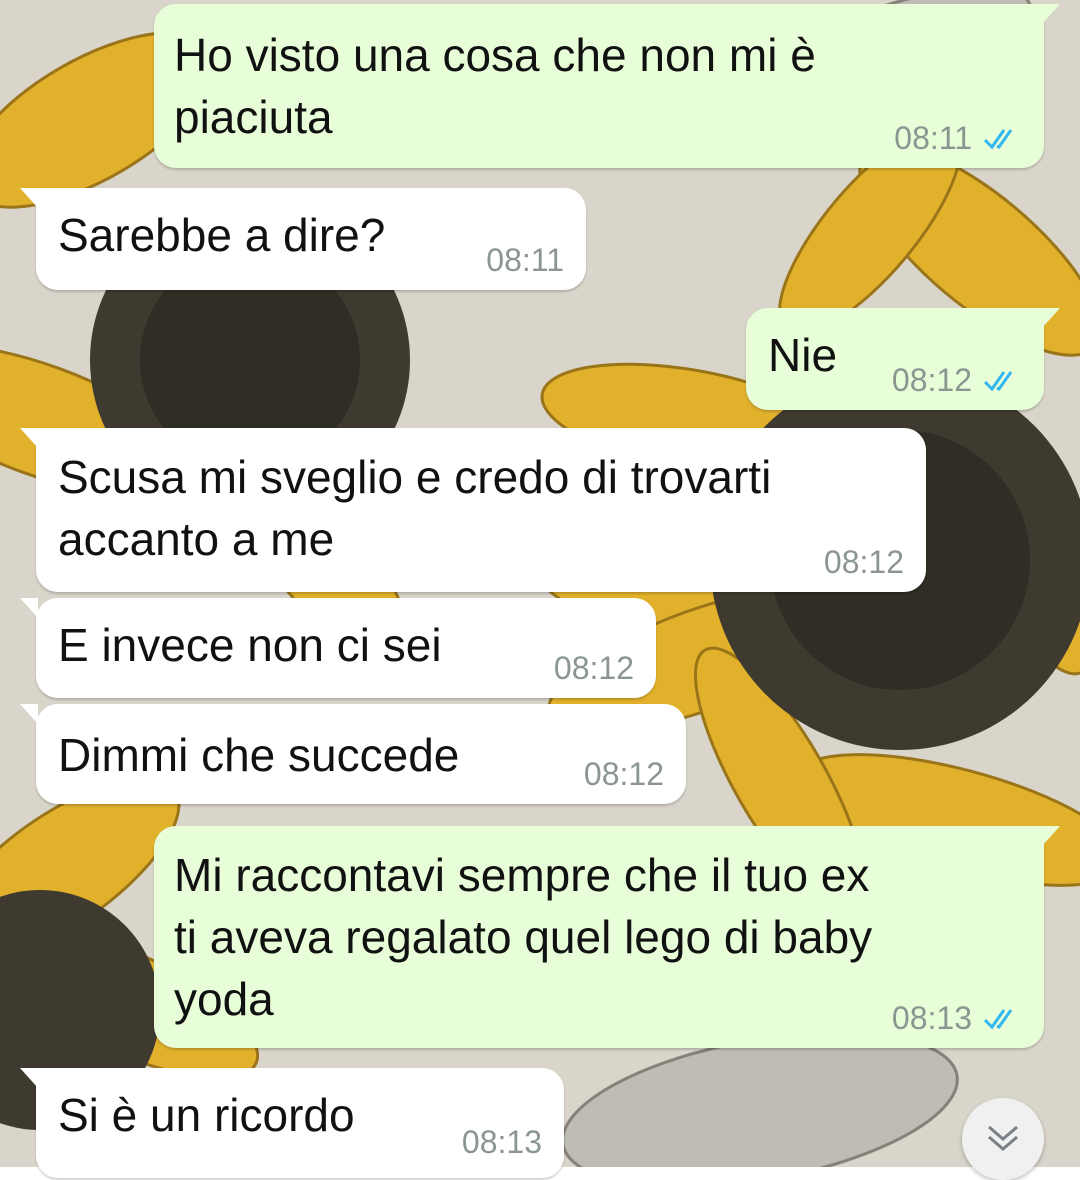 The image size is (1080, 1180). I want to click on scroll-to-bottom-button, so click(1003, 1139).